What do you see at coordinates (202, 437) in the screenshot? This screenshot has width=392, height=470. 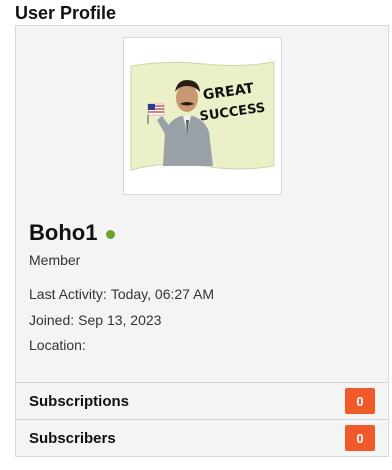 I see `subscribers-link: Subscribers 0` at bounding box center [202, 437].